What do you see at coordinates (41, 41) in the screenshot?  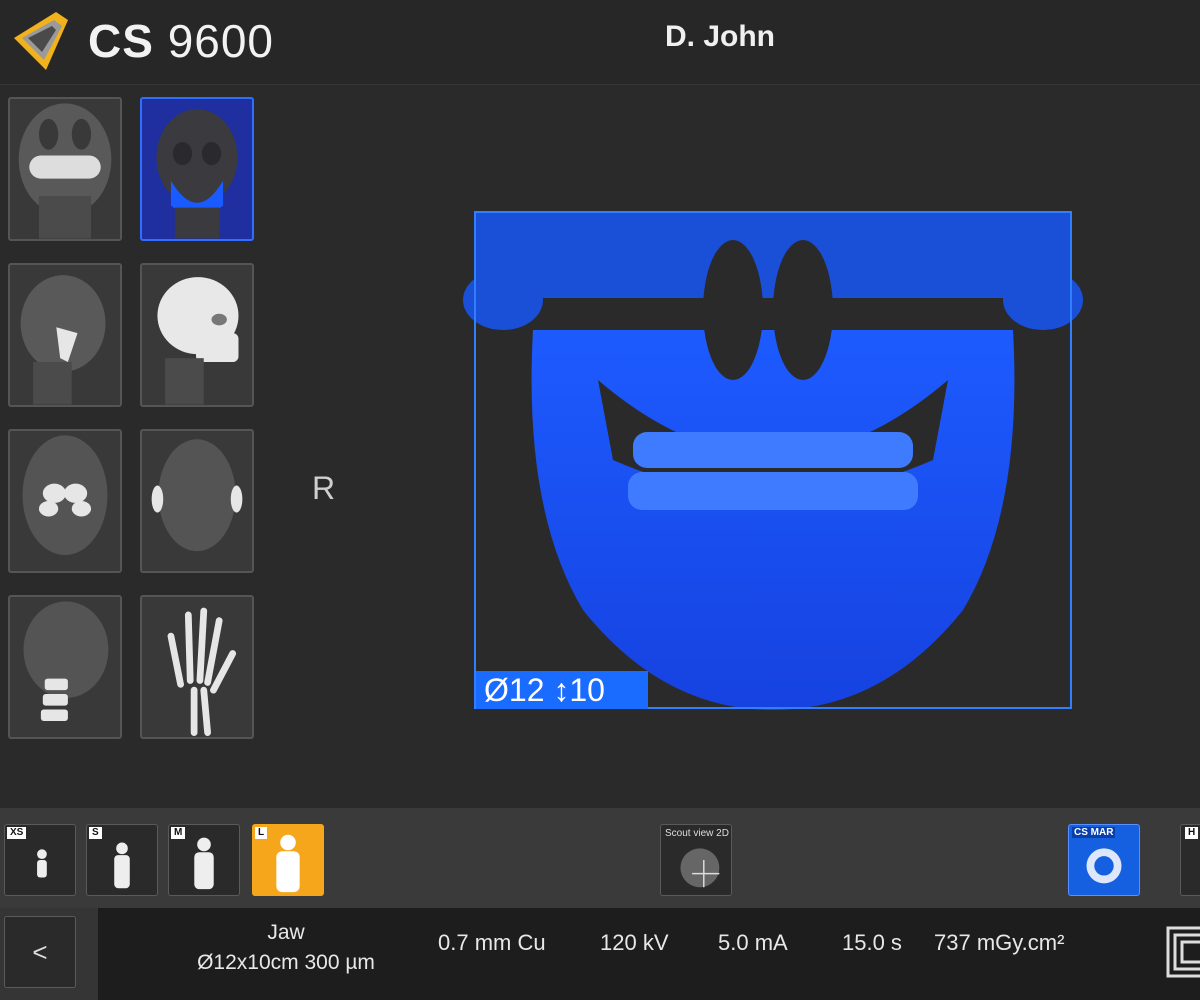 I see `cs-logo-icon` at bounding box center [41, 41].